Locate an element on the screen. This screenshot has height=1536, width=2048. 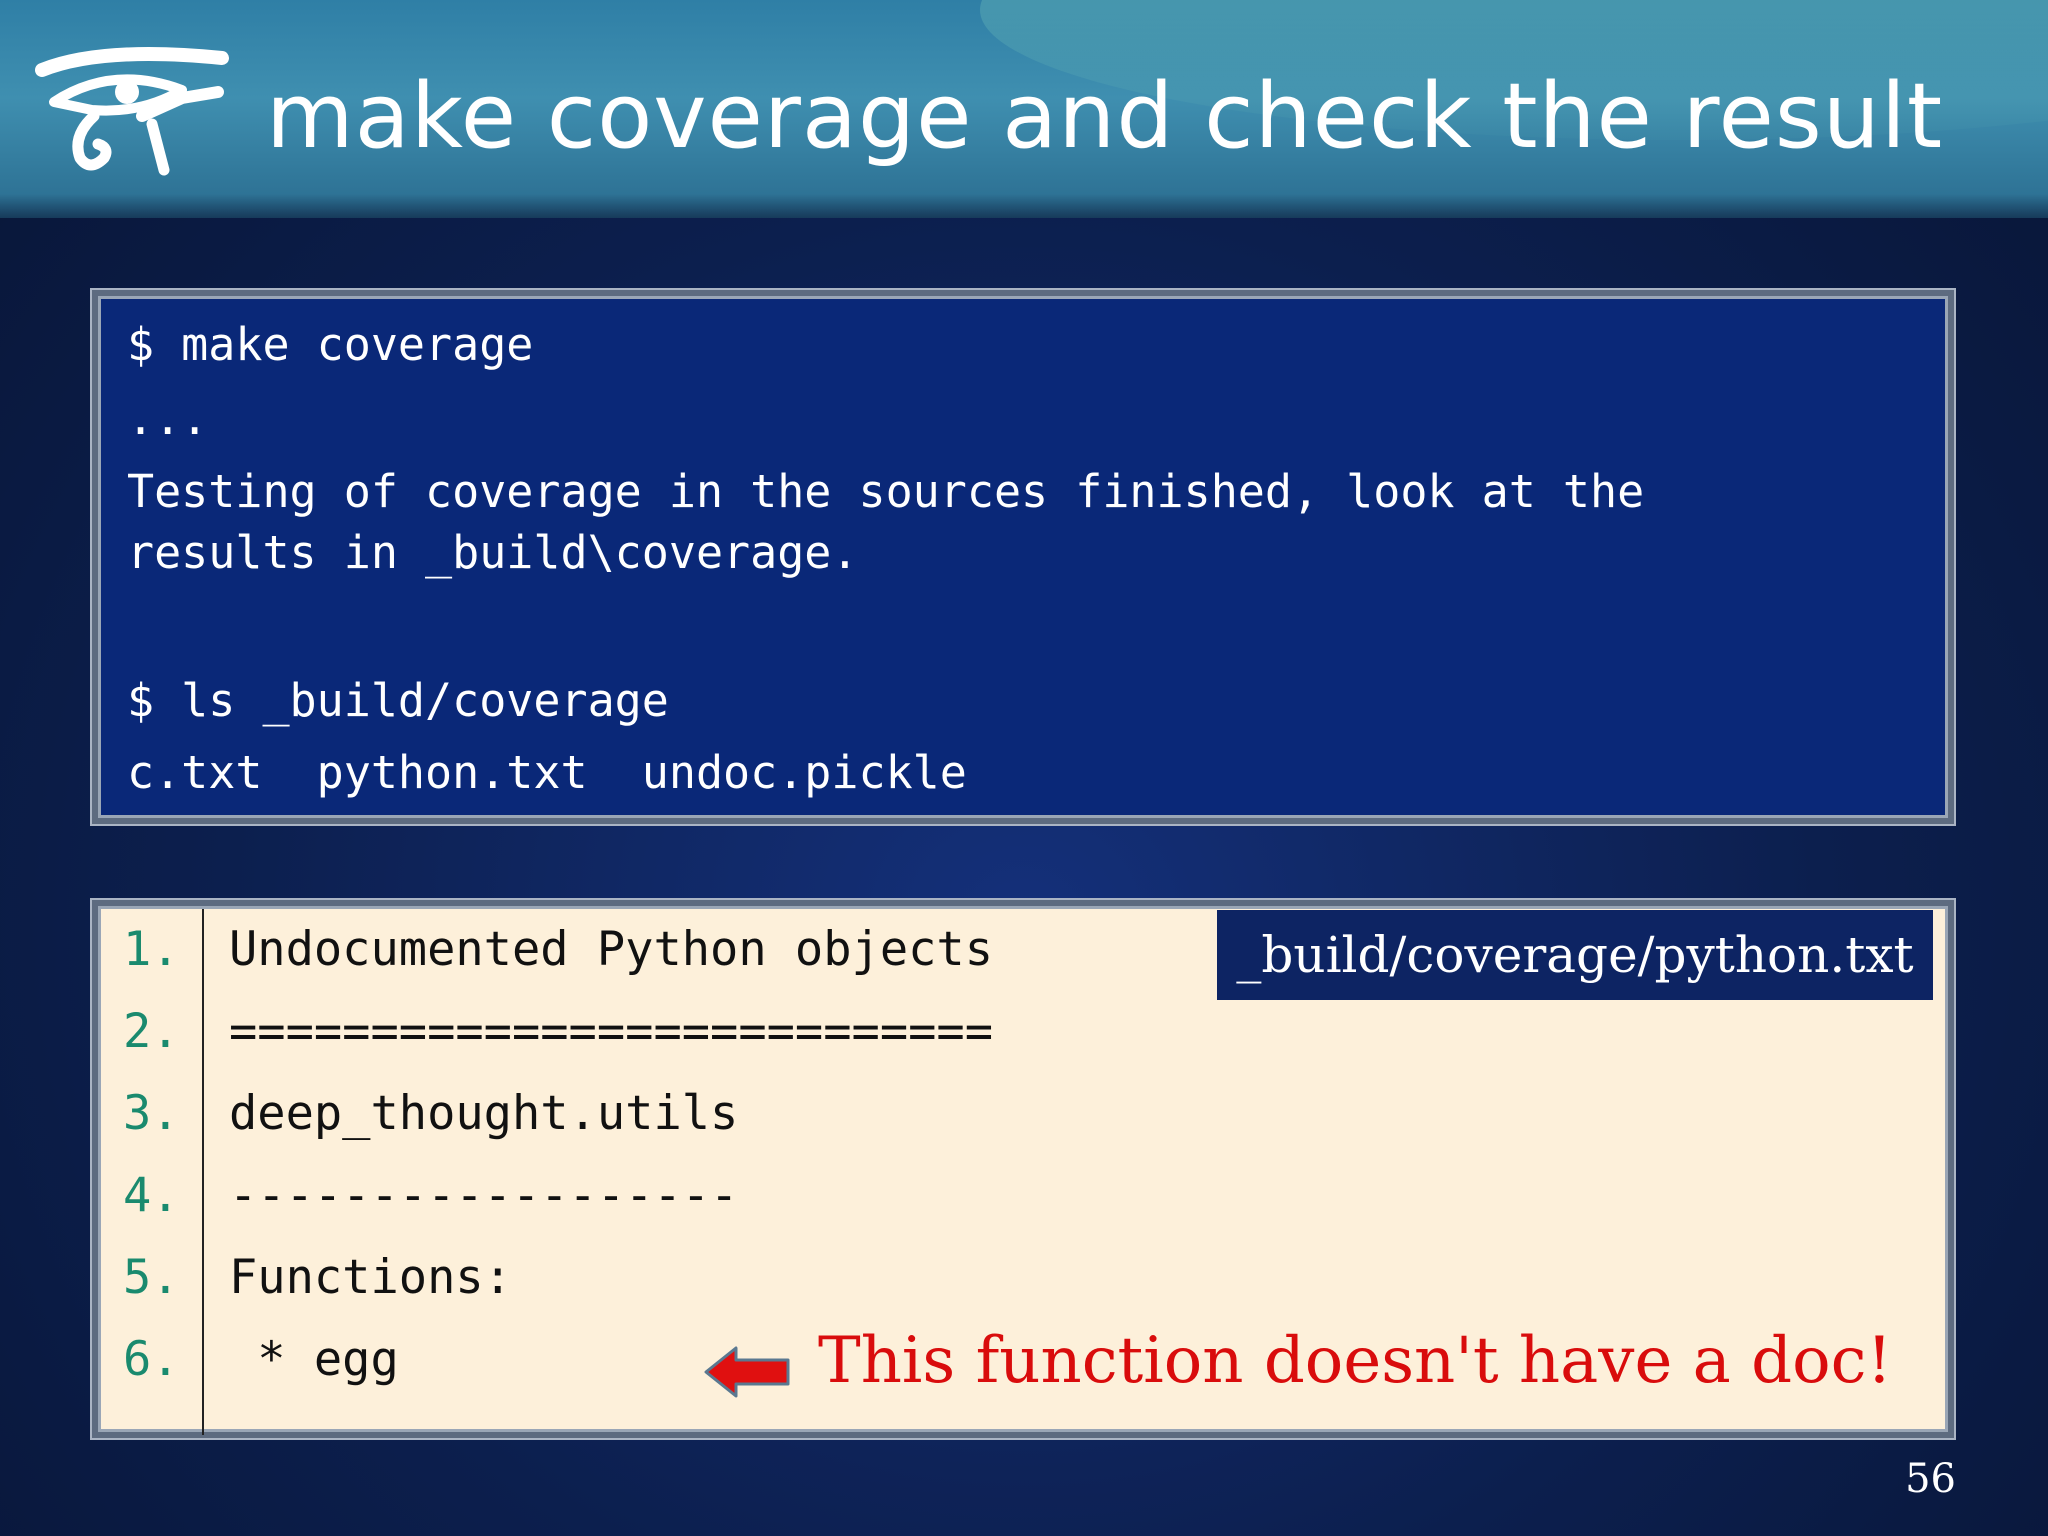
line-number: 3. is located at coordinates (151, 1113).